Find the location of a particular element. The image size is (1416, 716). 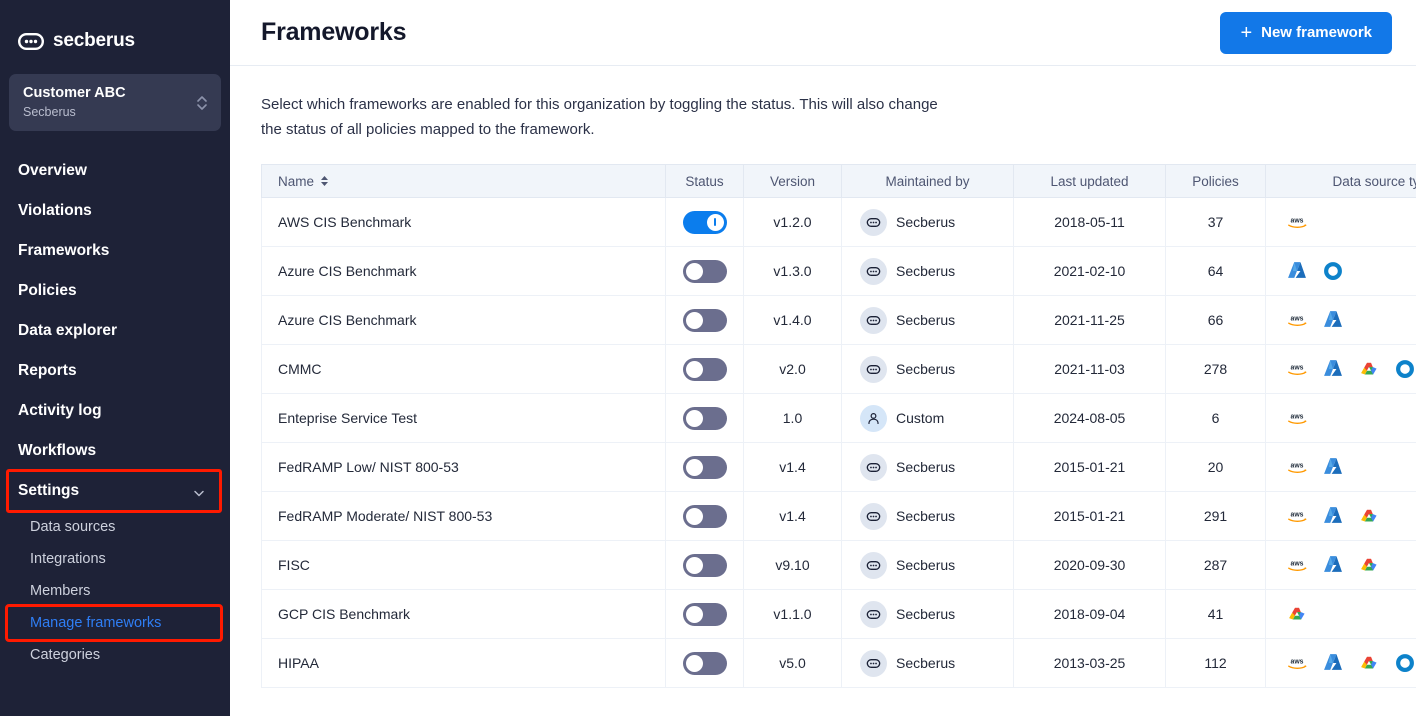

cell-version: v5.0 is located at coordinates (792, 663).